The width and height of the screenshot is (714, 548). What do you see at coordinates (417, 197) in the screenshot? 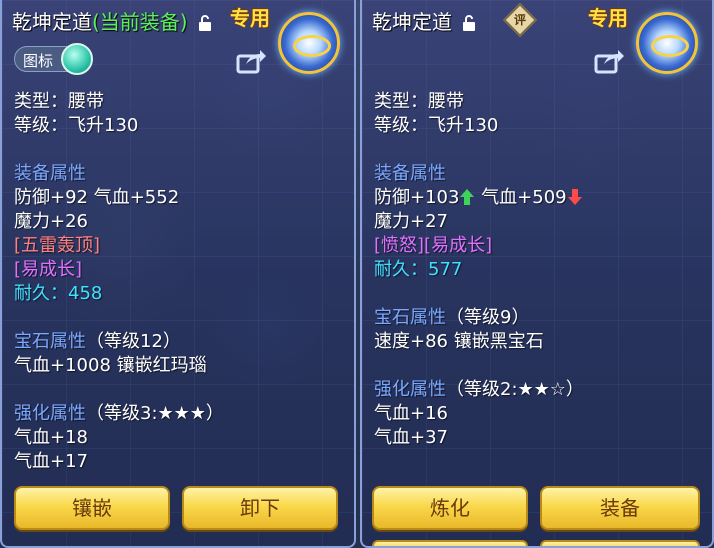
I see `defense-value: 防御+103` at bounding box center [417, 197].